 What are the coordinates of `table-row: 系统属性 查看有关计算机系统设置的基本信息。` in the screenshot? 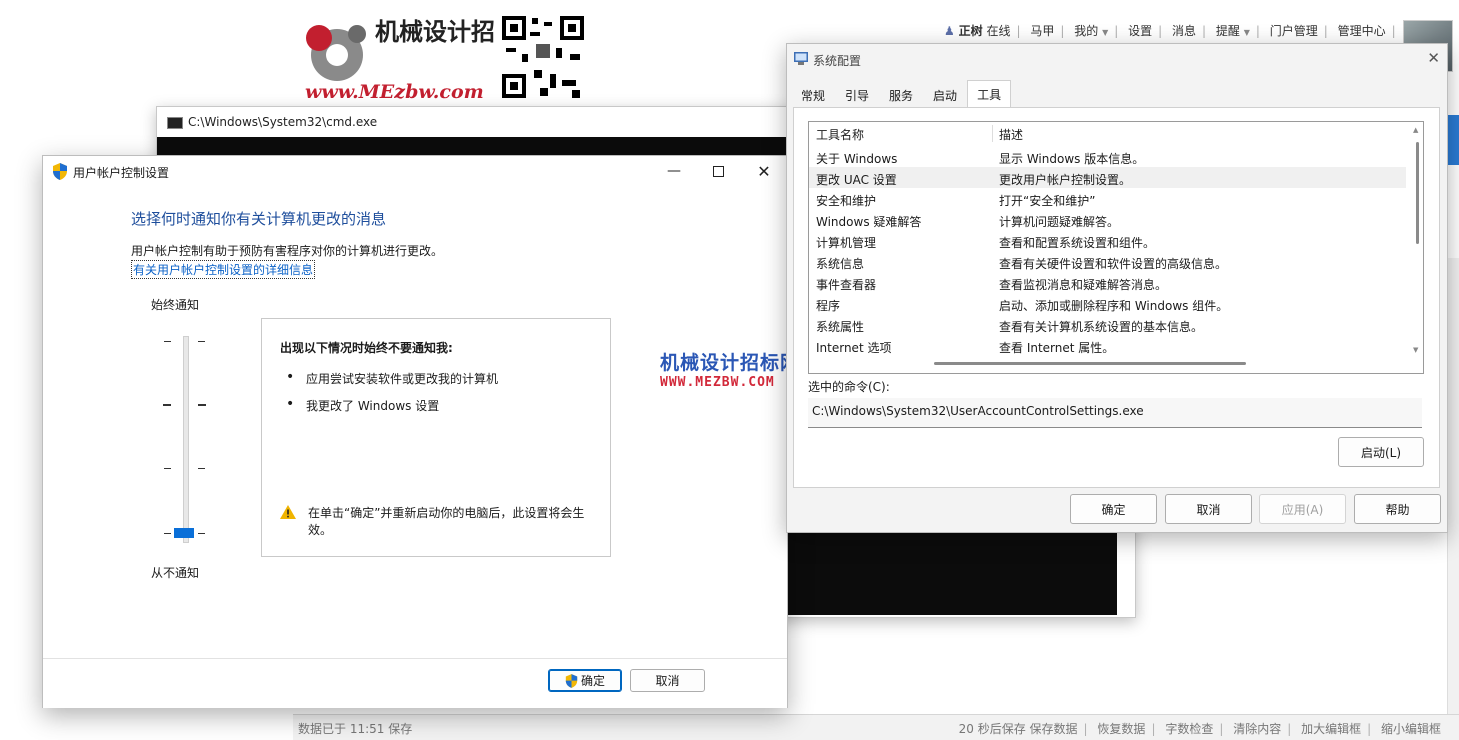 It's located at (1107, 324).